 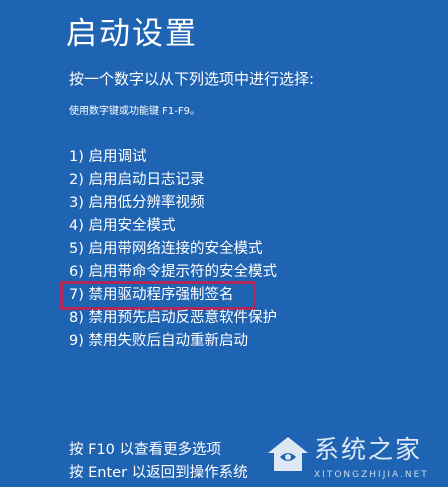 I want to click on option-8: 8) 禁用预先启动反恶意软件保护, so click(x=173, y=318).